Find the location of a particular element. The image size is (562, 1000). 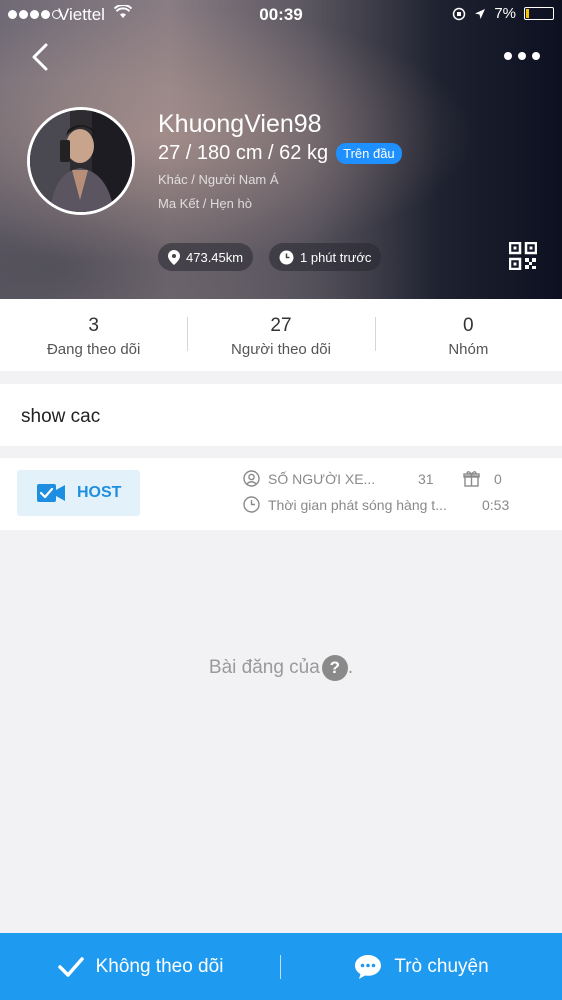

question-mark-icon: ? is located at coordinates (334, 668).